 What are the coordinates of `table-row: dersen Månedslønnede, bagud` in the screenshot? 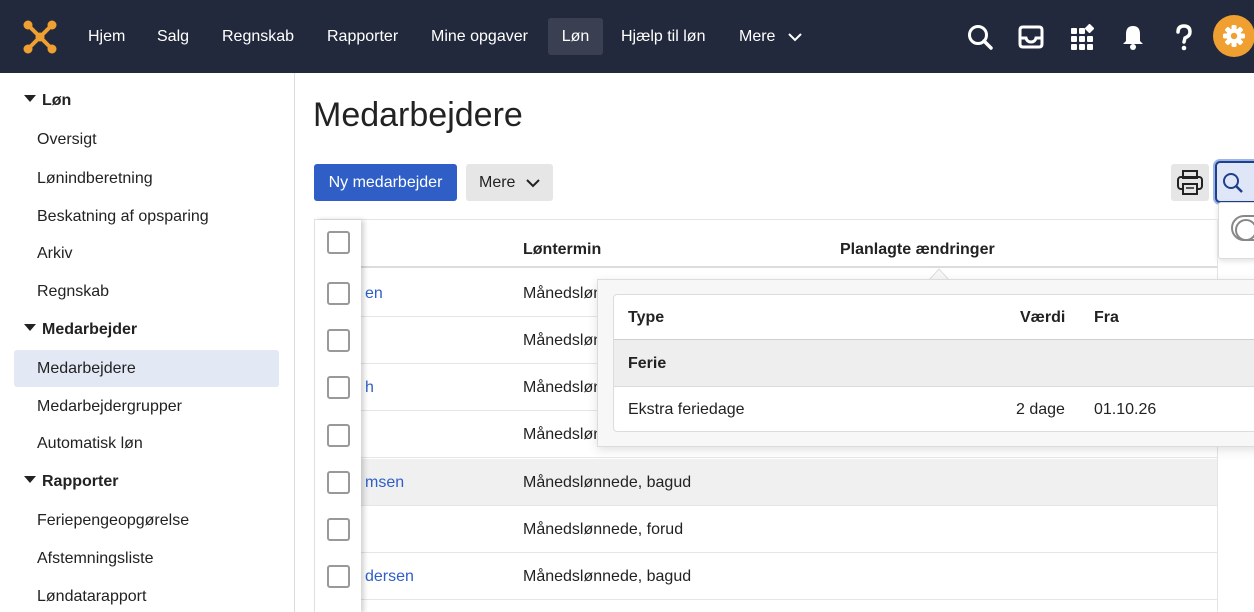 It's located at (766, 576).